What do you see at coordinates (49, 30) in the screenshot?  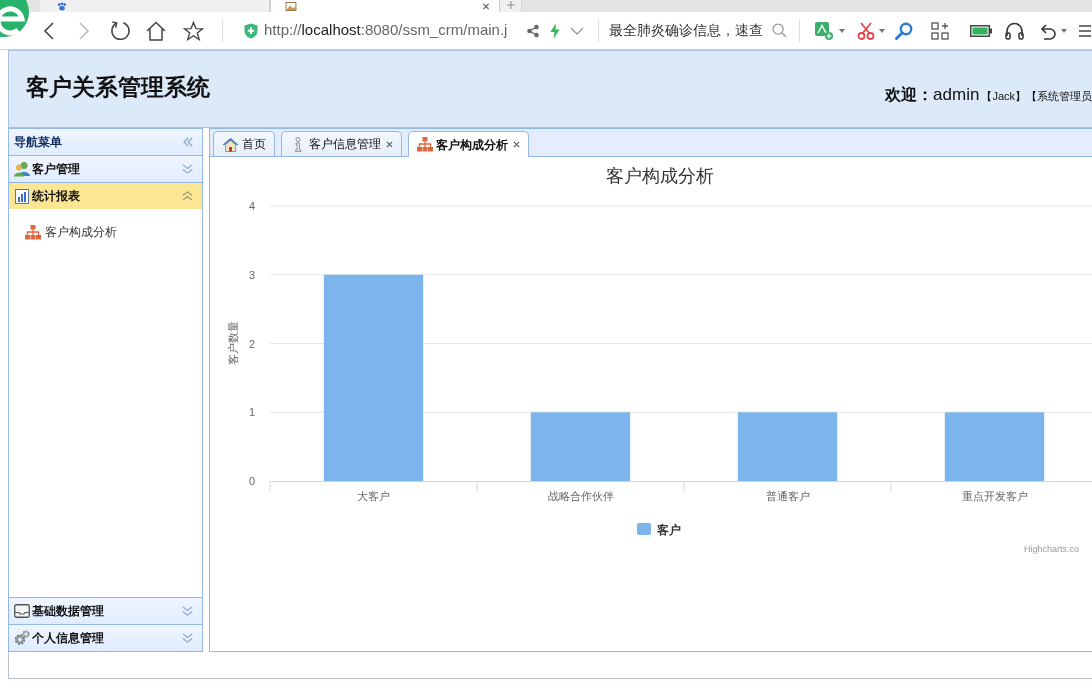 I see `back-icon` at bounding box center [49, 30].